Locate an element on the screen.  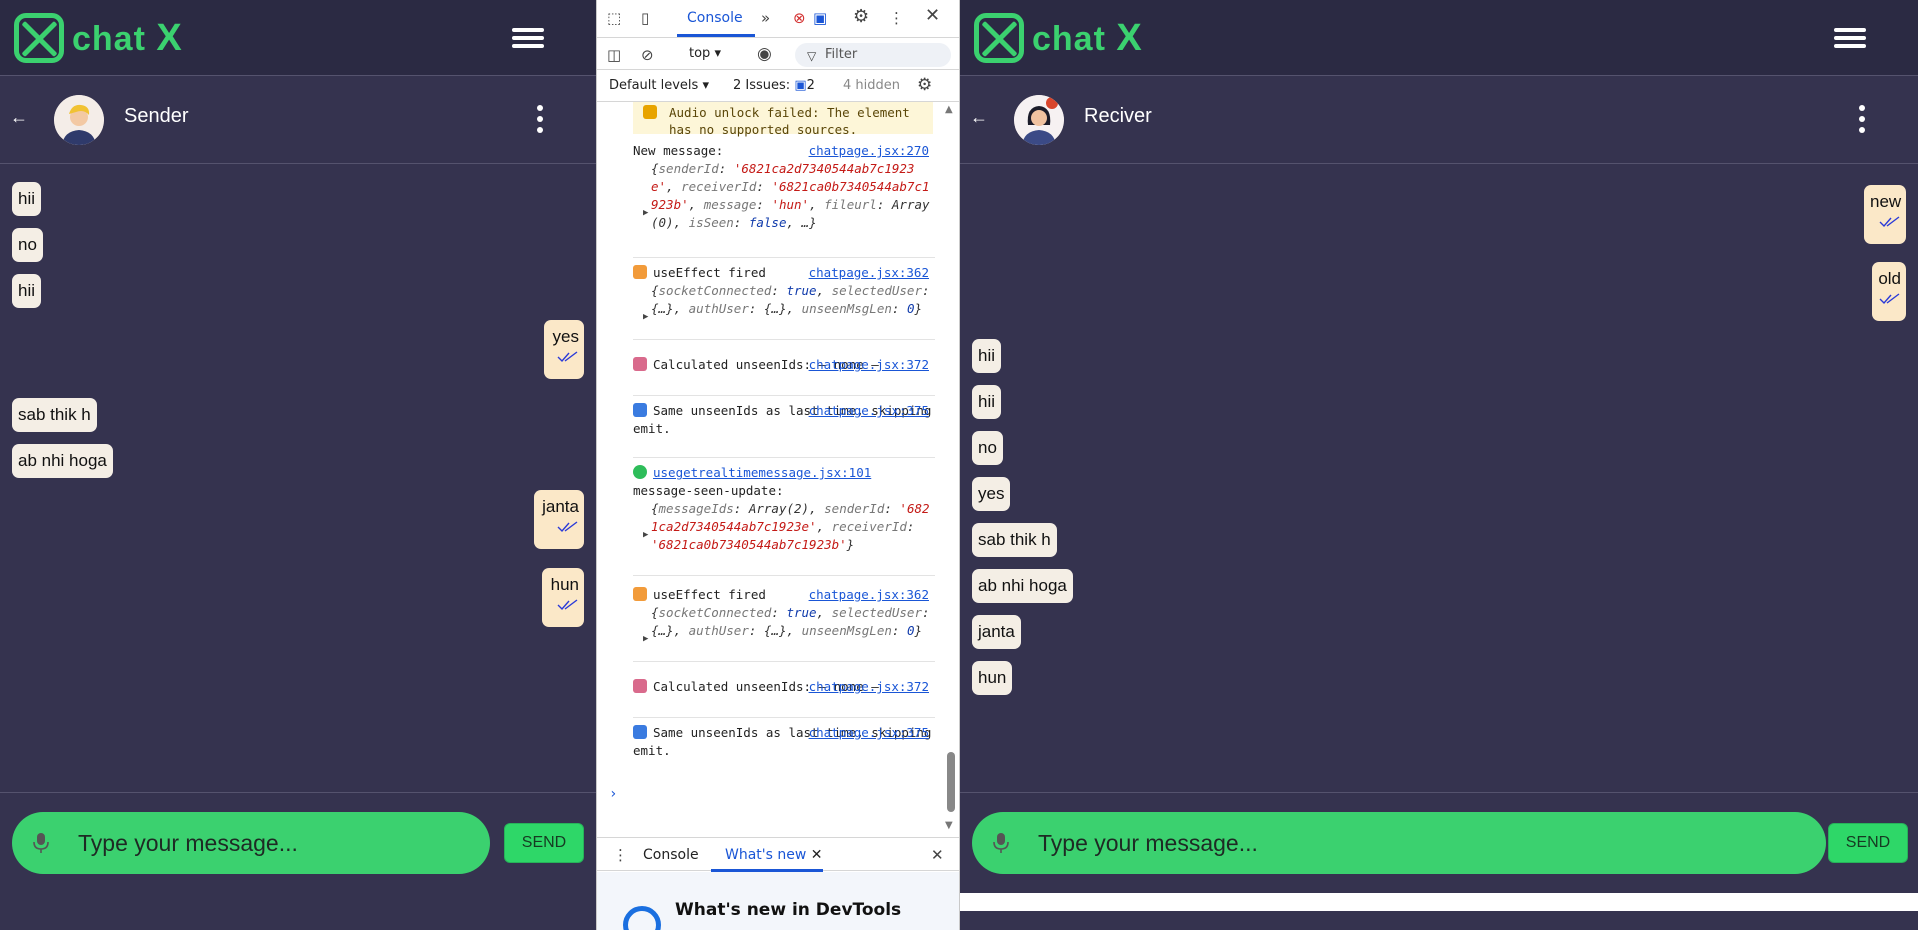
close-icon: ✕ is located at coordinates (932, 16).